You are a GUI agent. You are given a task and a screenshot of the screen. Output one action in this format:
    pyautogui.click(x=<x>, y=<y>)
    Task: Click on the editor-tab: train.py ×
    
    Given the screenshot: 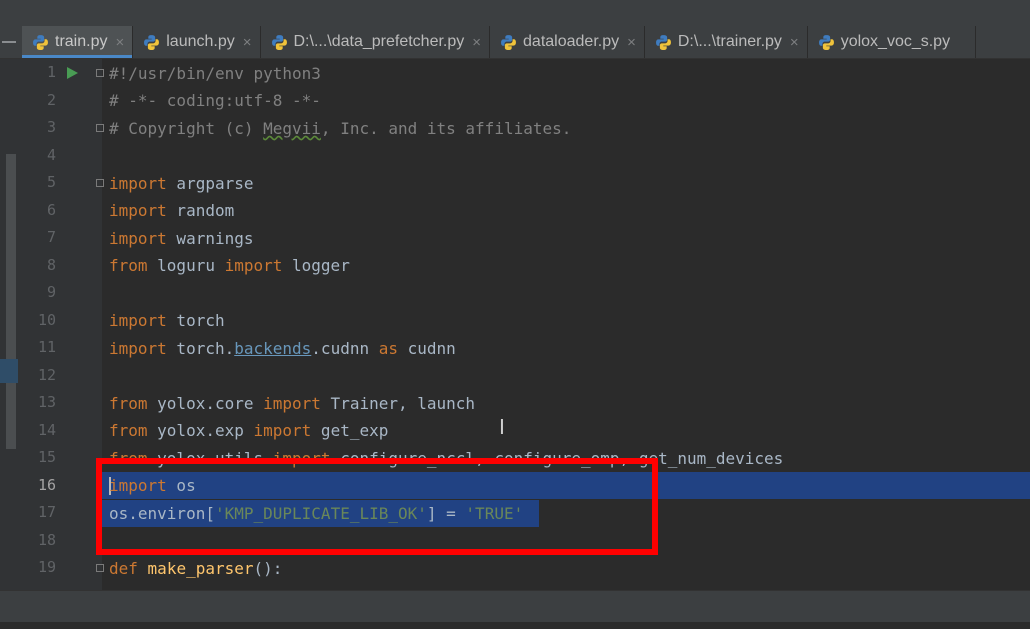 What is the action you would take?
    pyautogui.click(x=78, y=42)
    